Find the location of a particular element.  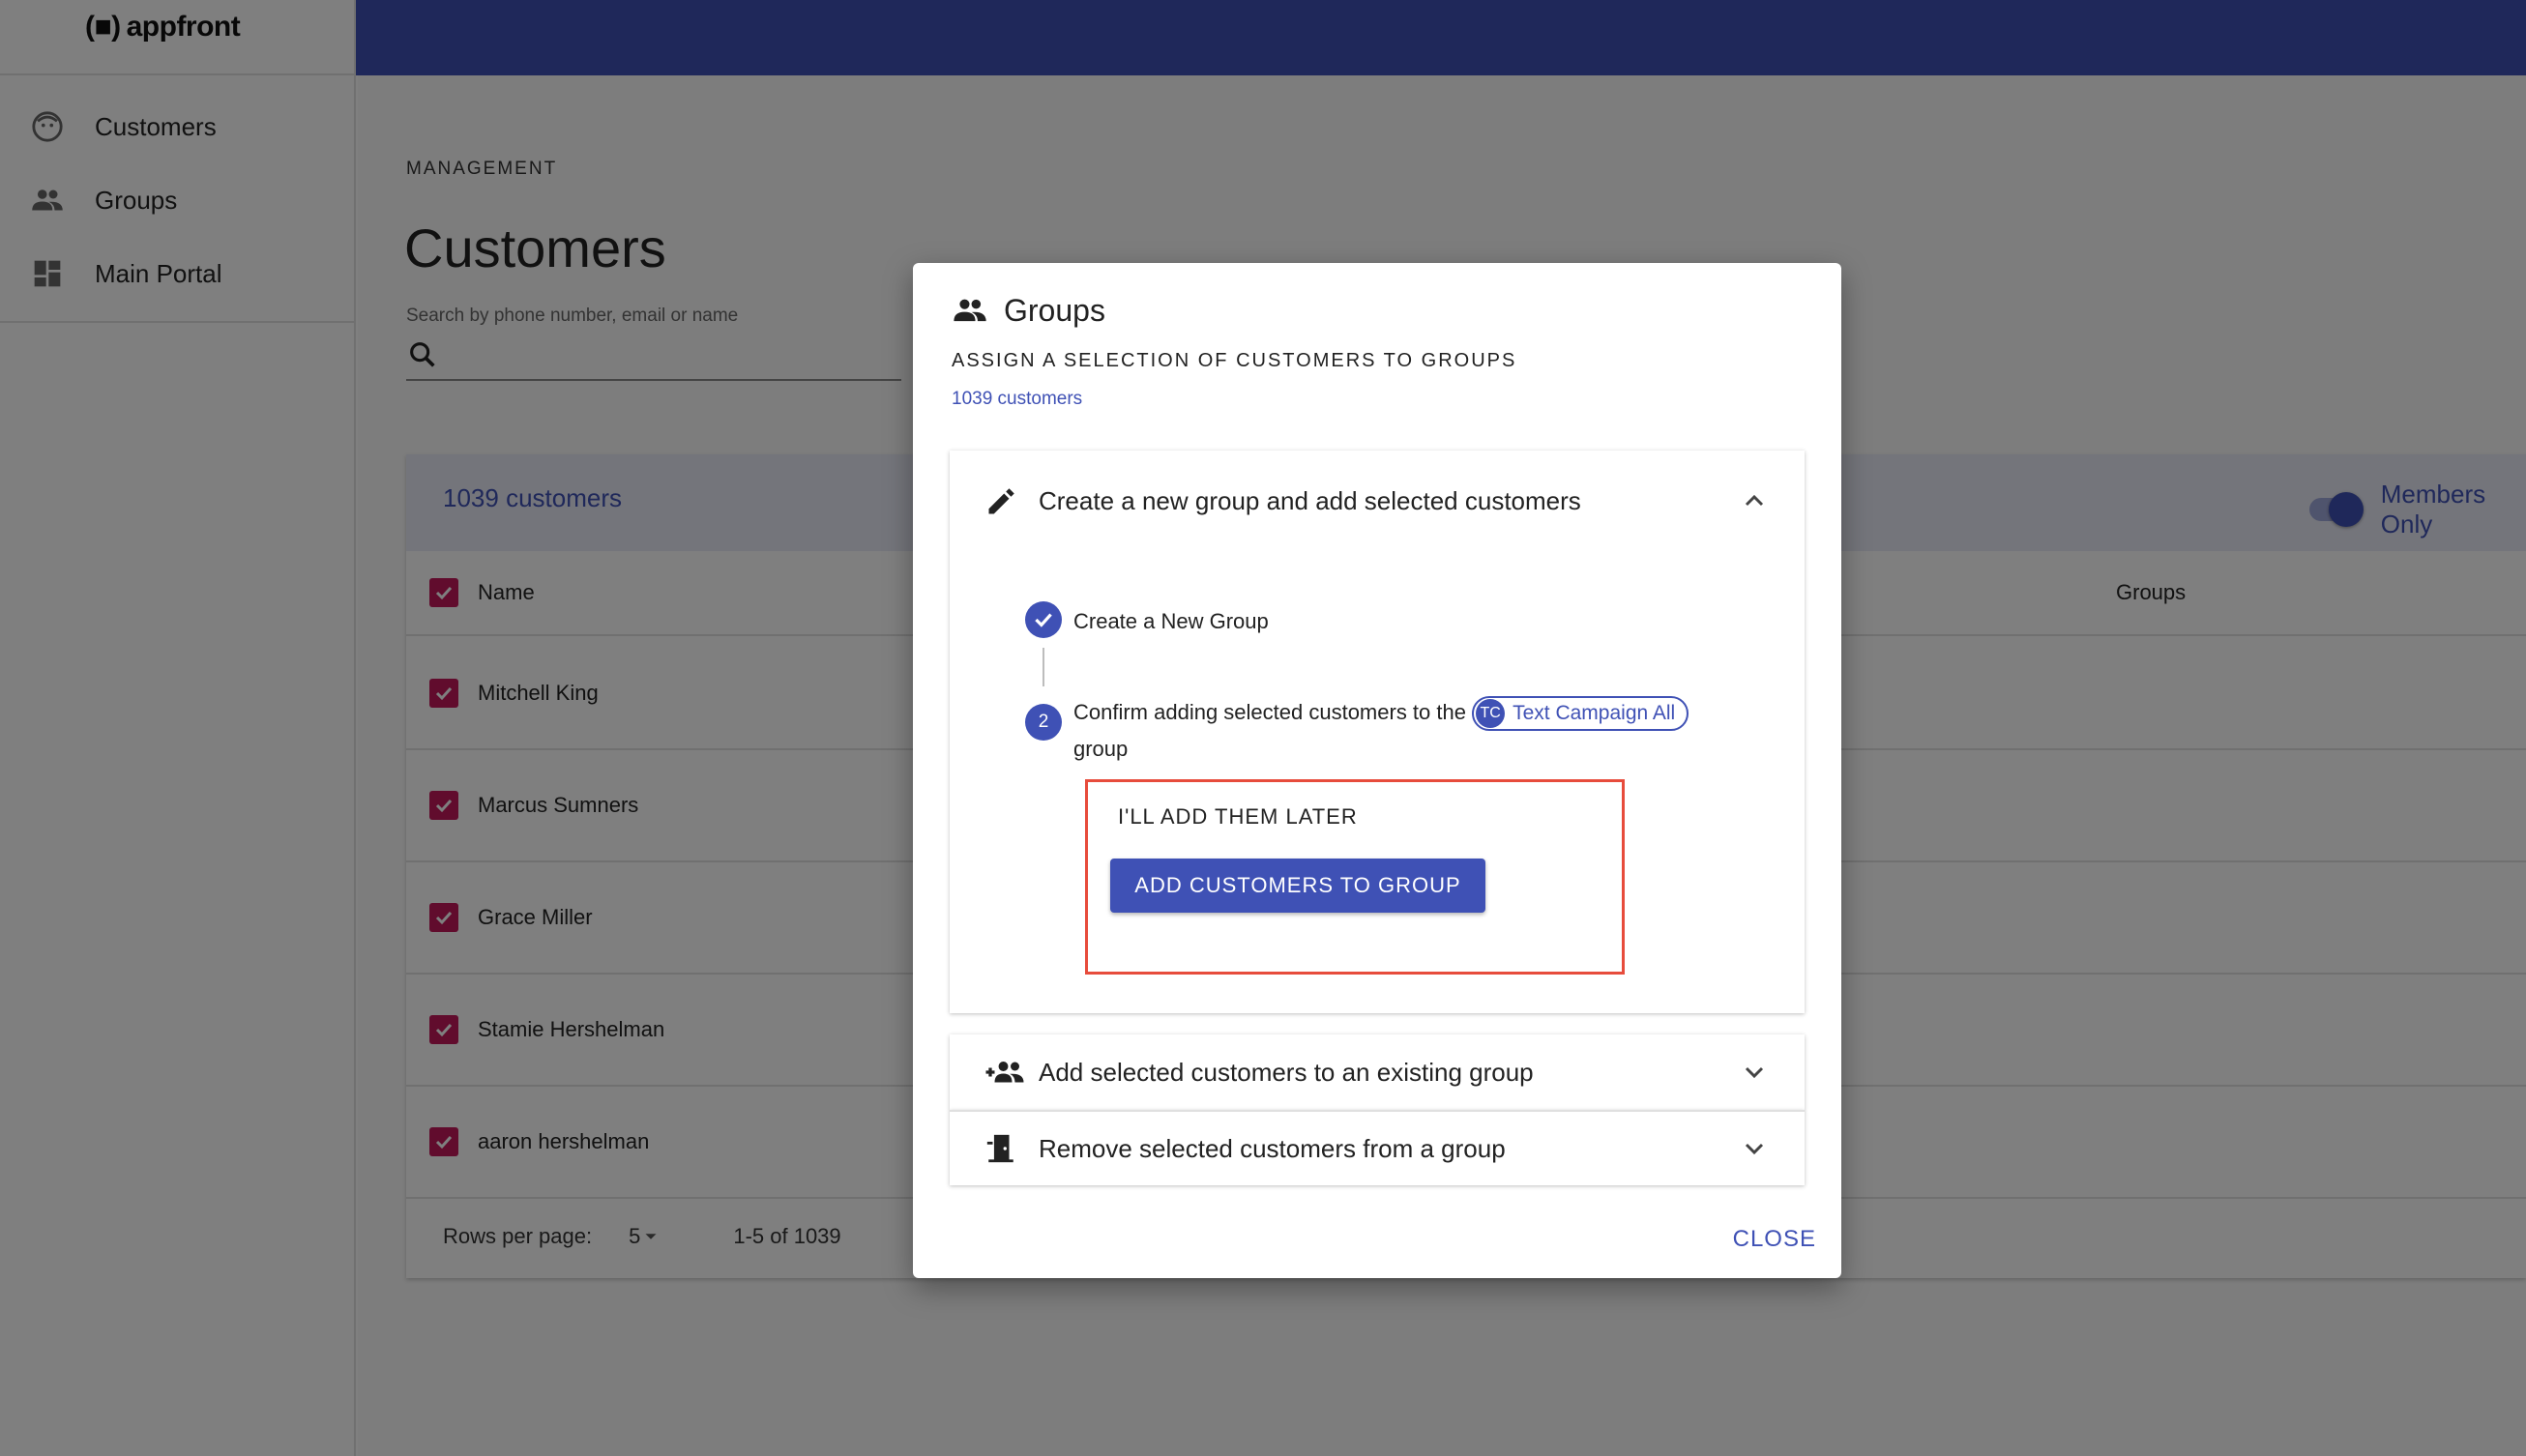

panel-remove-from-group-header: Remove selected customers from a group is located at coordinates (1377, 1149).